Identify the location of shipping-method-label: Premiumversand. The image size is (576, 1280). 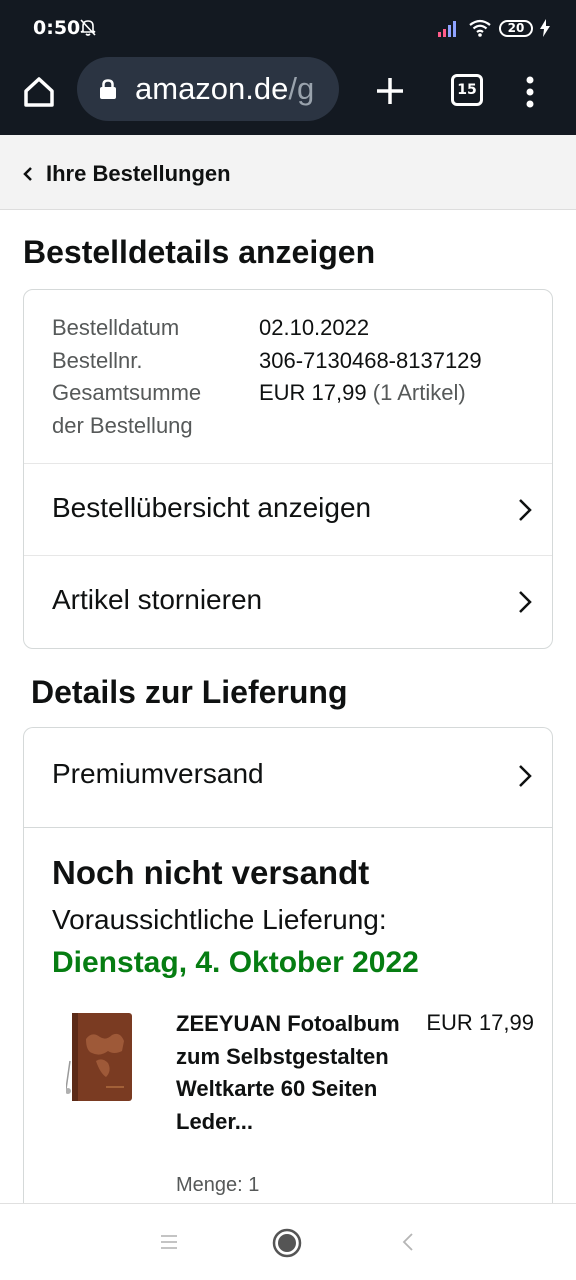
(158, 773).